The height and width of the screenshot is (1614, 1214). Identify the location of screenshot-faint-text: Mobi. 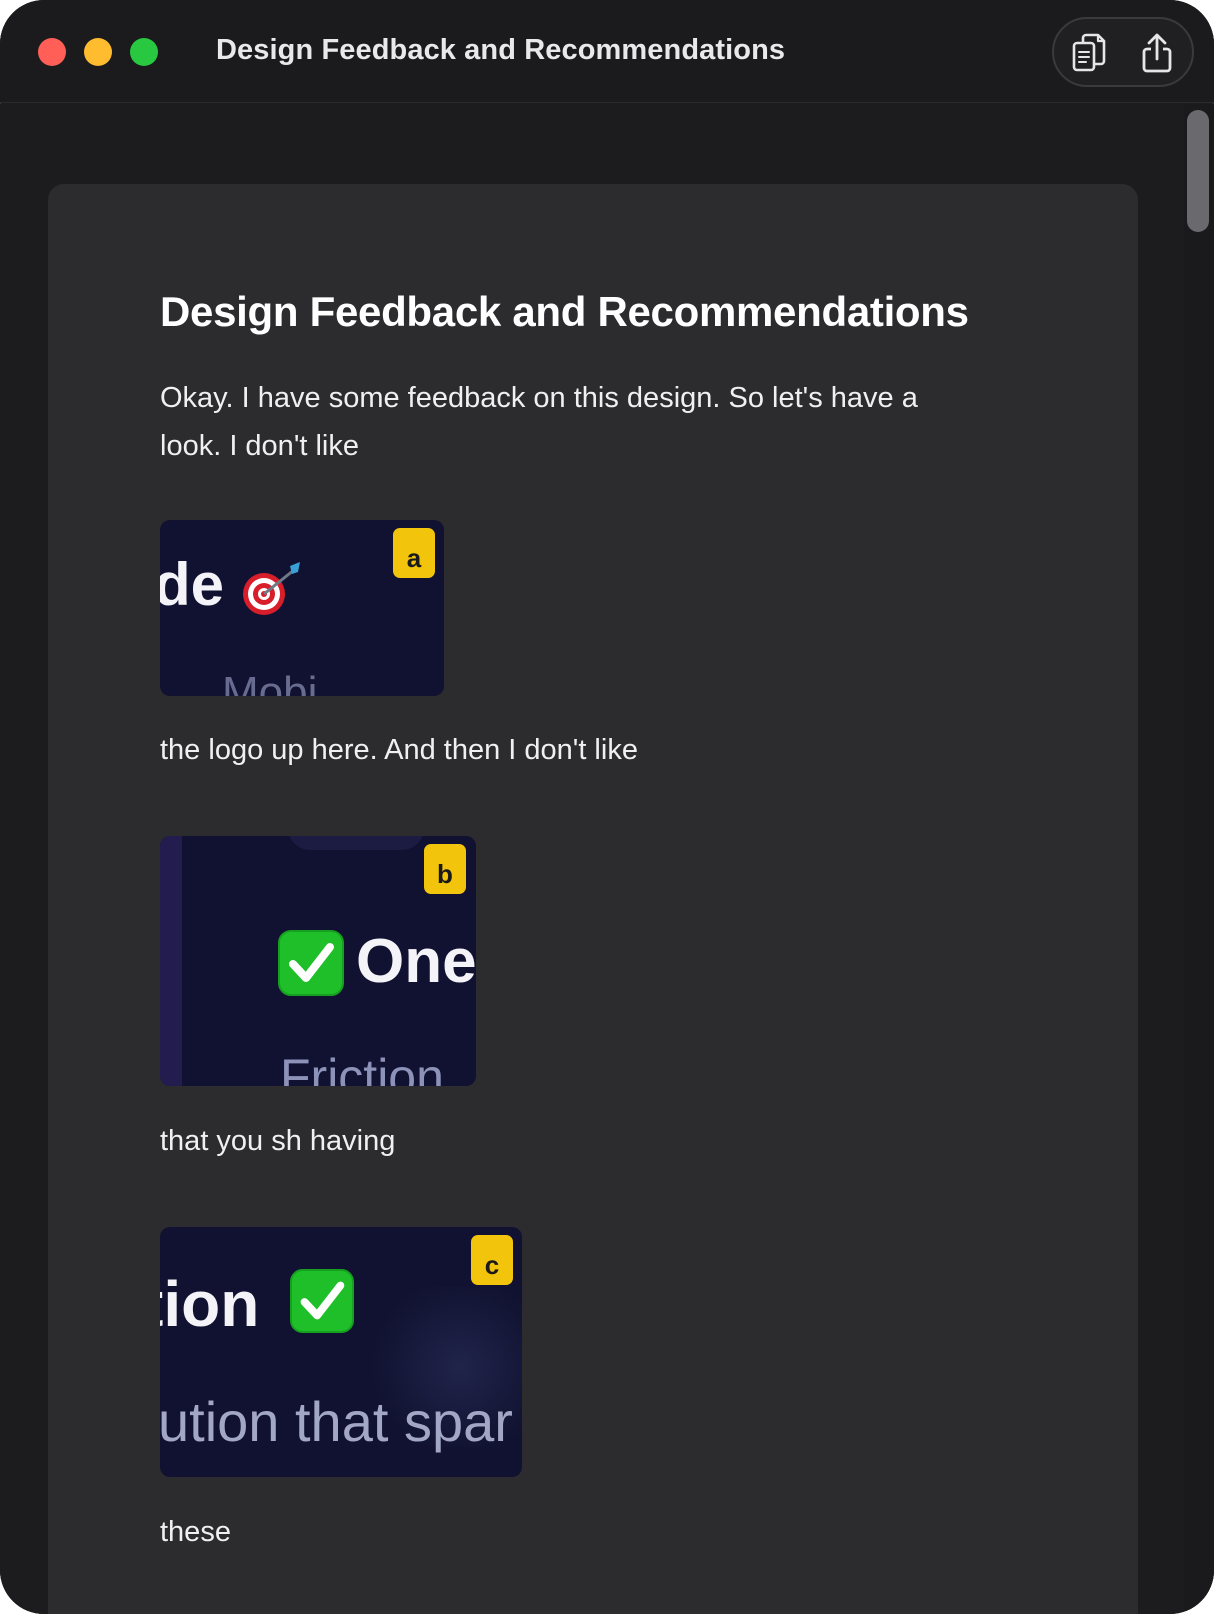
(270, 682).